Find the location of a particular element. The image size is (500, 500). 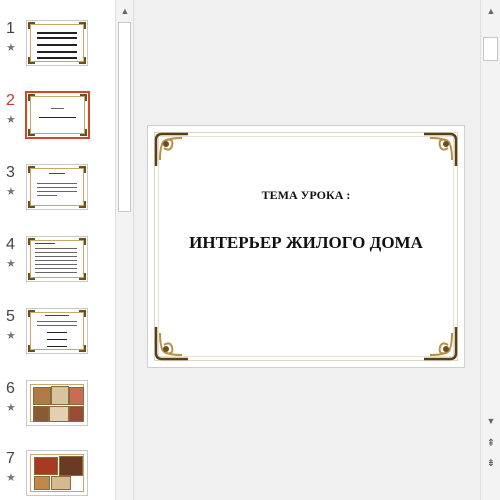

thumbnail-row-2: 2 ★ is located at coordinates (57, 123).